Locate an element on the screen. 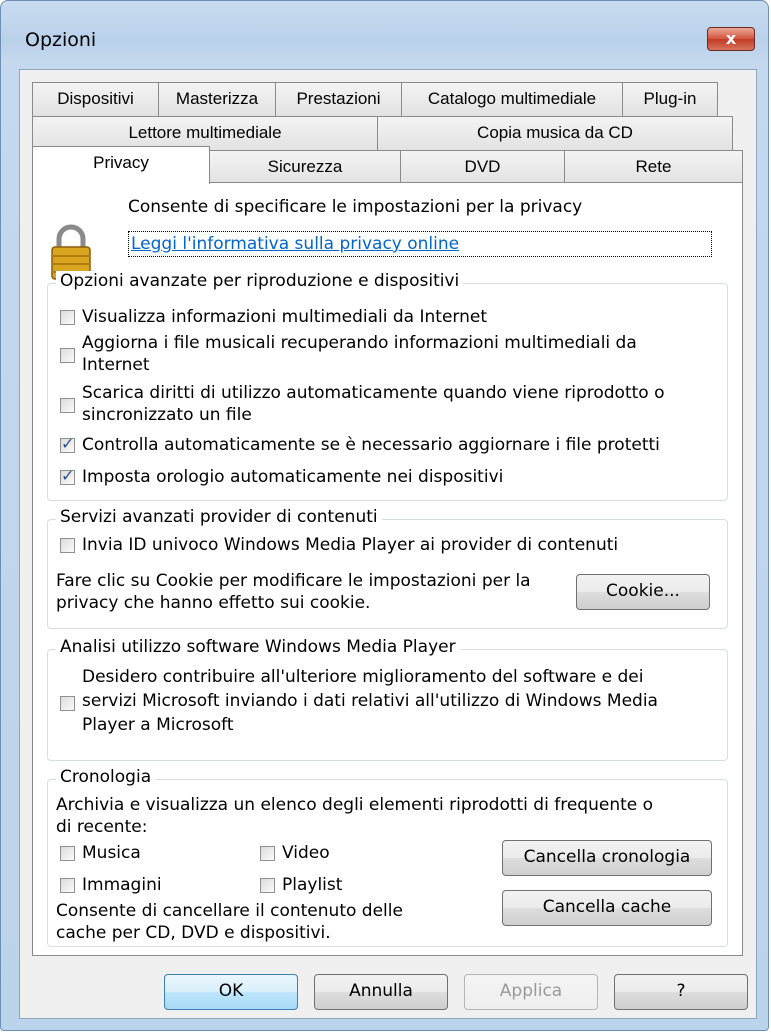  clear-history-button: Cancella cronologia is located at coordinates (607, 858).